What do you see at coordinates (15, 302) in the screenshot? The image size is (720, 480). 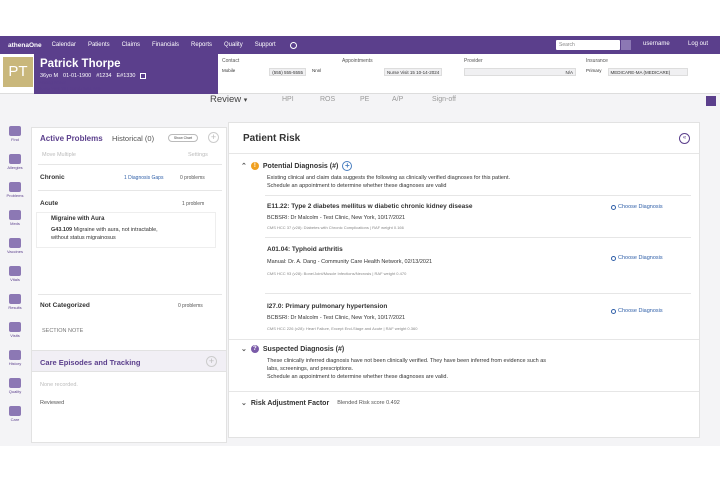 I see `rail-results: Results` at bounding box center [15, 302].